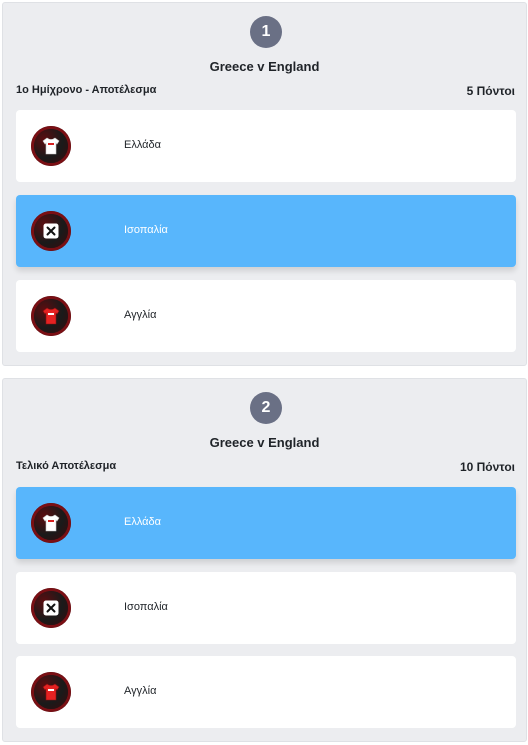 The height and width of the screenshot is (745, 528). Describe the element at coordinates (266, 32) in the screenshot. I see `question-number-badge: 1` at that location.